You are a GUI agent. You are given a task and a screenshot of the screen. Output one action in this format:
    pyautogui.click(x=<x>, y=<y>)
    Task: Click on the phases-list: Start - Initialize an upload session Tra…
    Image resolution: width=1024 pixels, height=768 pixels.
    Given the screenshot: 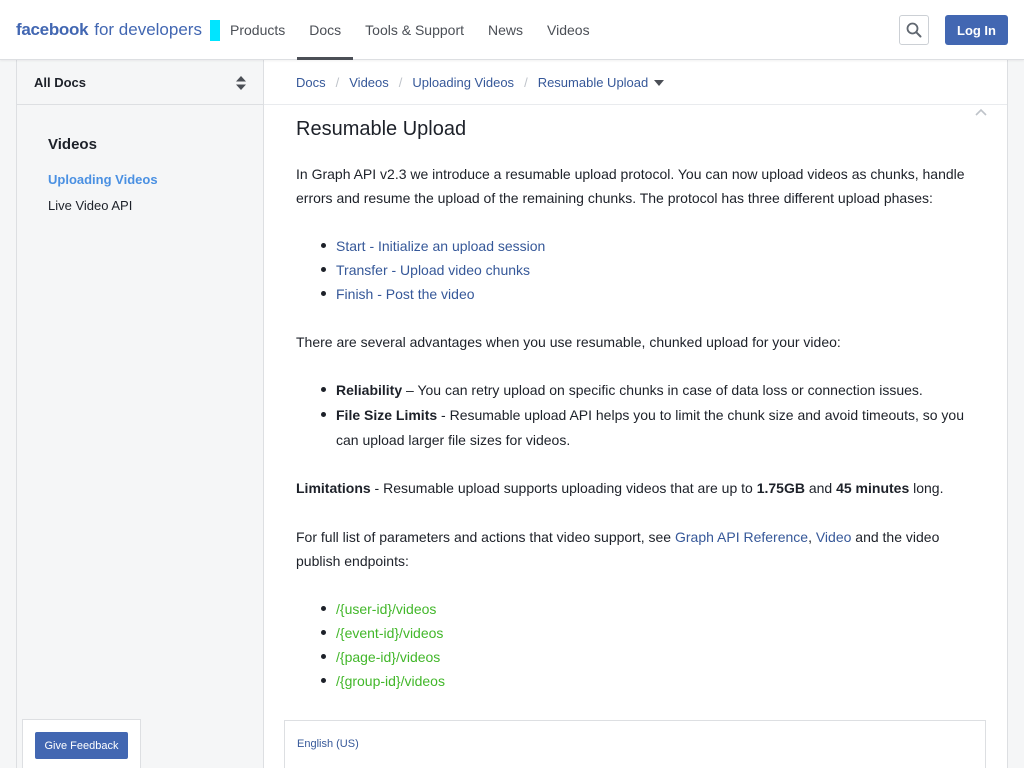 What is the action you would take?
    pyautogui.click(x=631, y=270)
    